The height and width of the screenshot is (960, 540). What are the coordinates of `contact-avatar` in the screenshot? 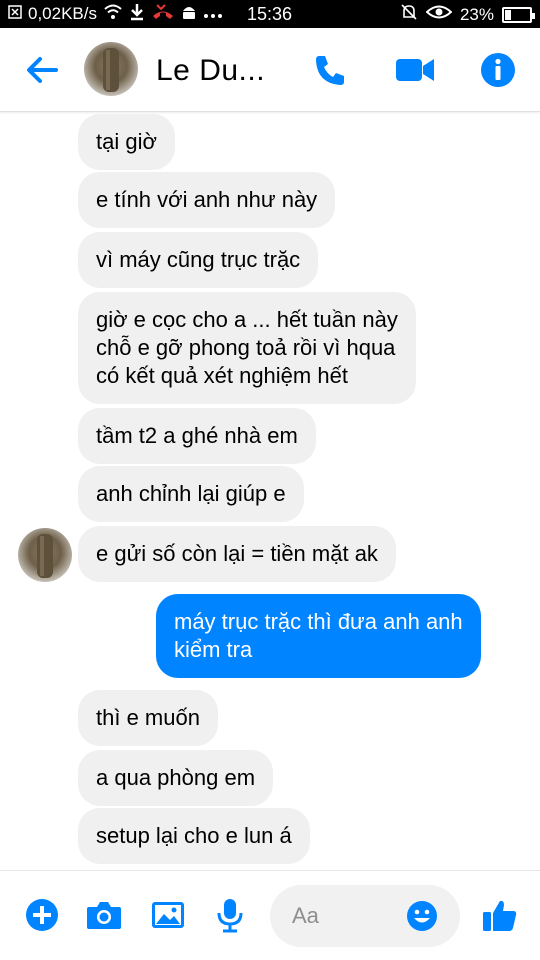 It's located at (111, 69).